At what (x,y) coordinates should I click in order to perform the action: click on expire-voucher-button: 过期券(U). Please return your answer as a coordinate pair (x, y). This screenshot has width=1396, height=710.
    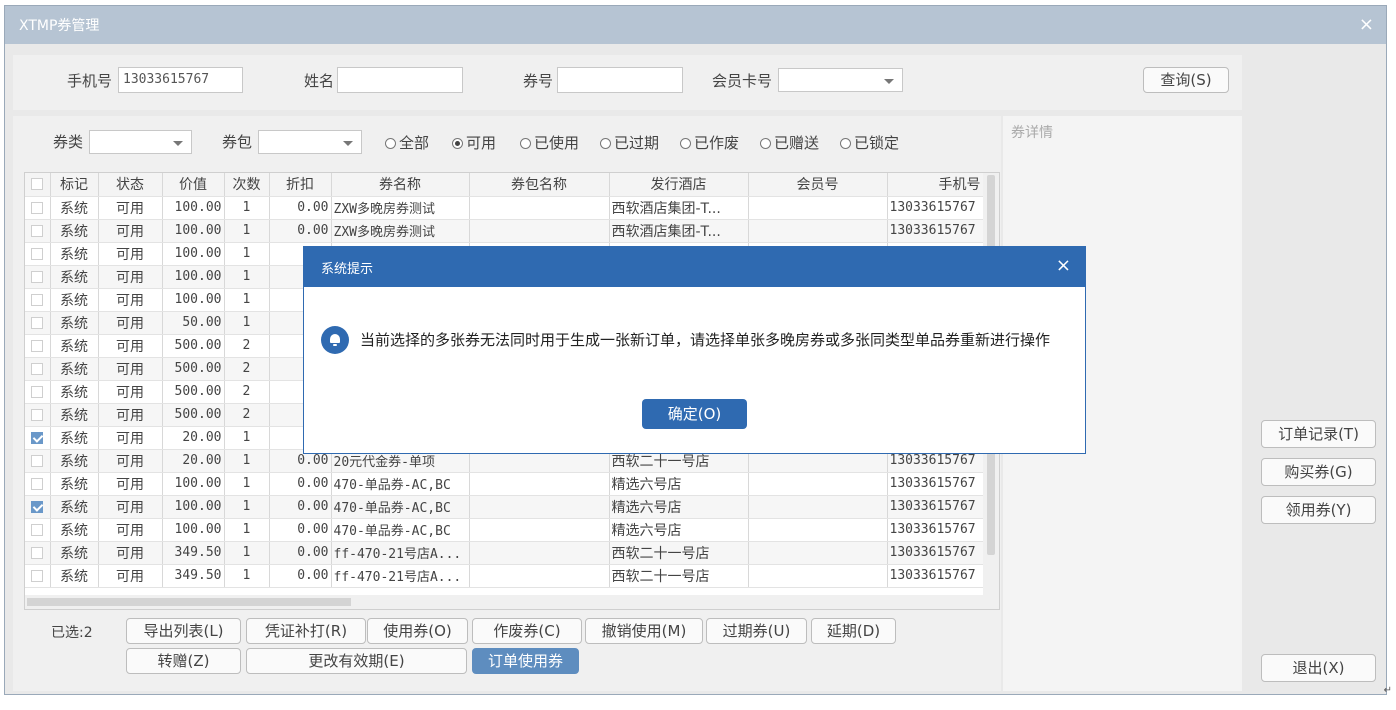
    Looking at the image, I should click on (756, 631).